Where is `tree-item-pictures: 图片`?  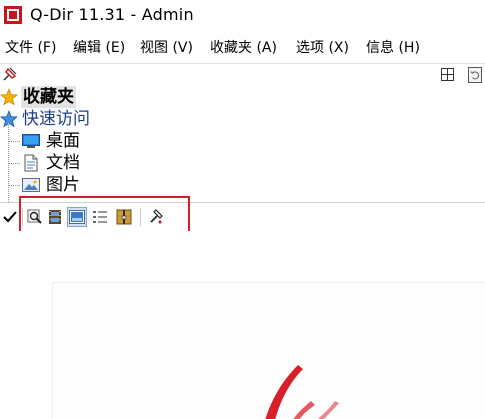 tree-item-pictures: 图片 is located at coordinates (51, 185).